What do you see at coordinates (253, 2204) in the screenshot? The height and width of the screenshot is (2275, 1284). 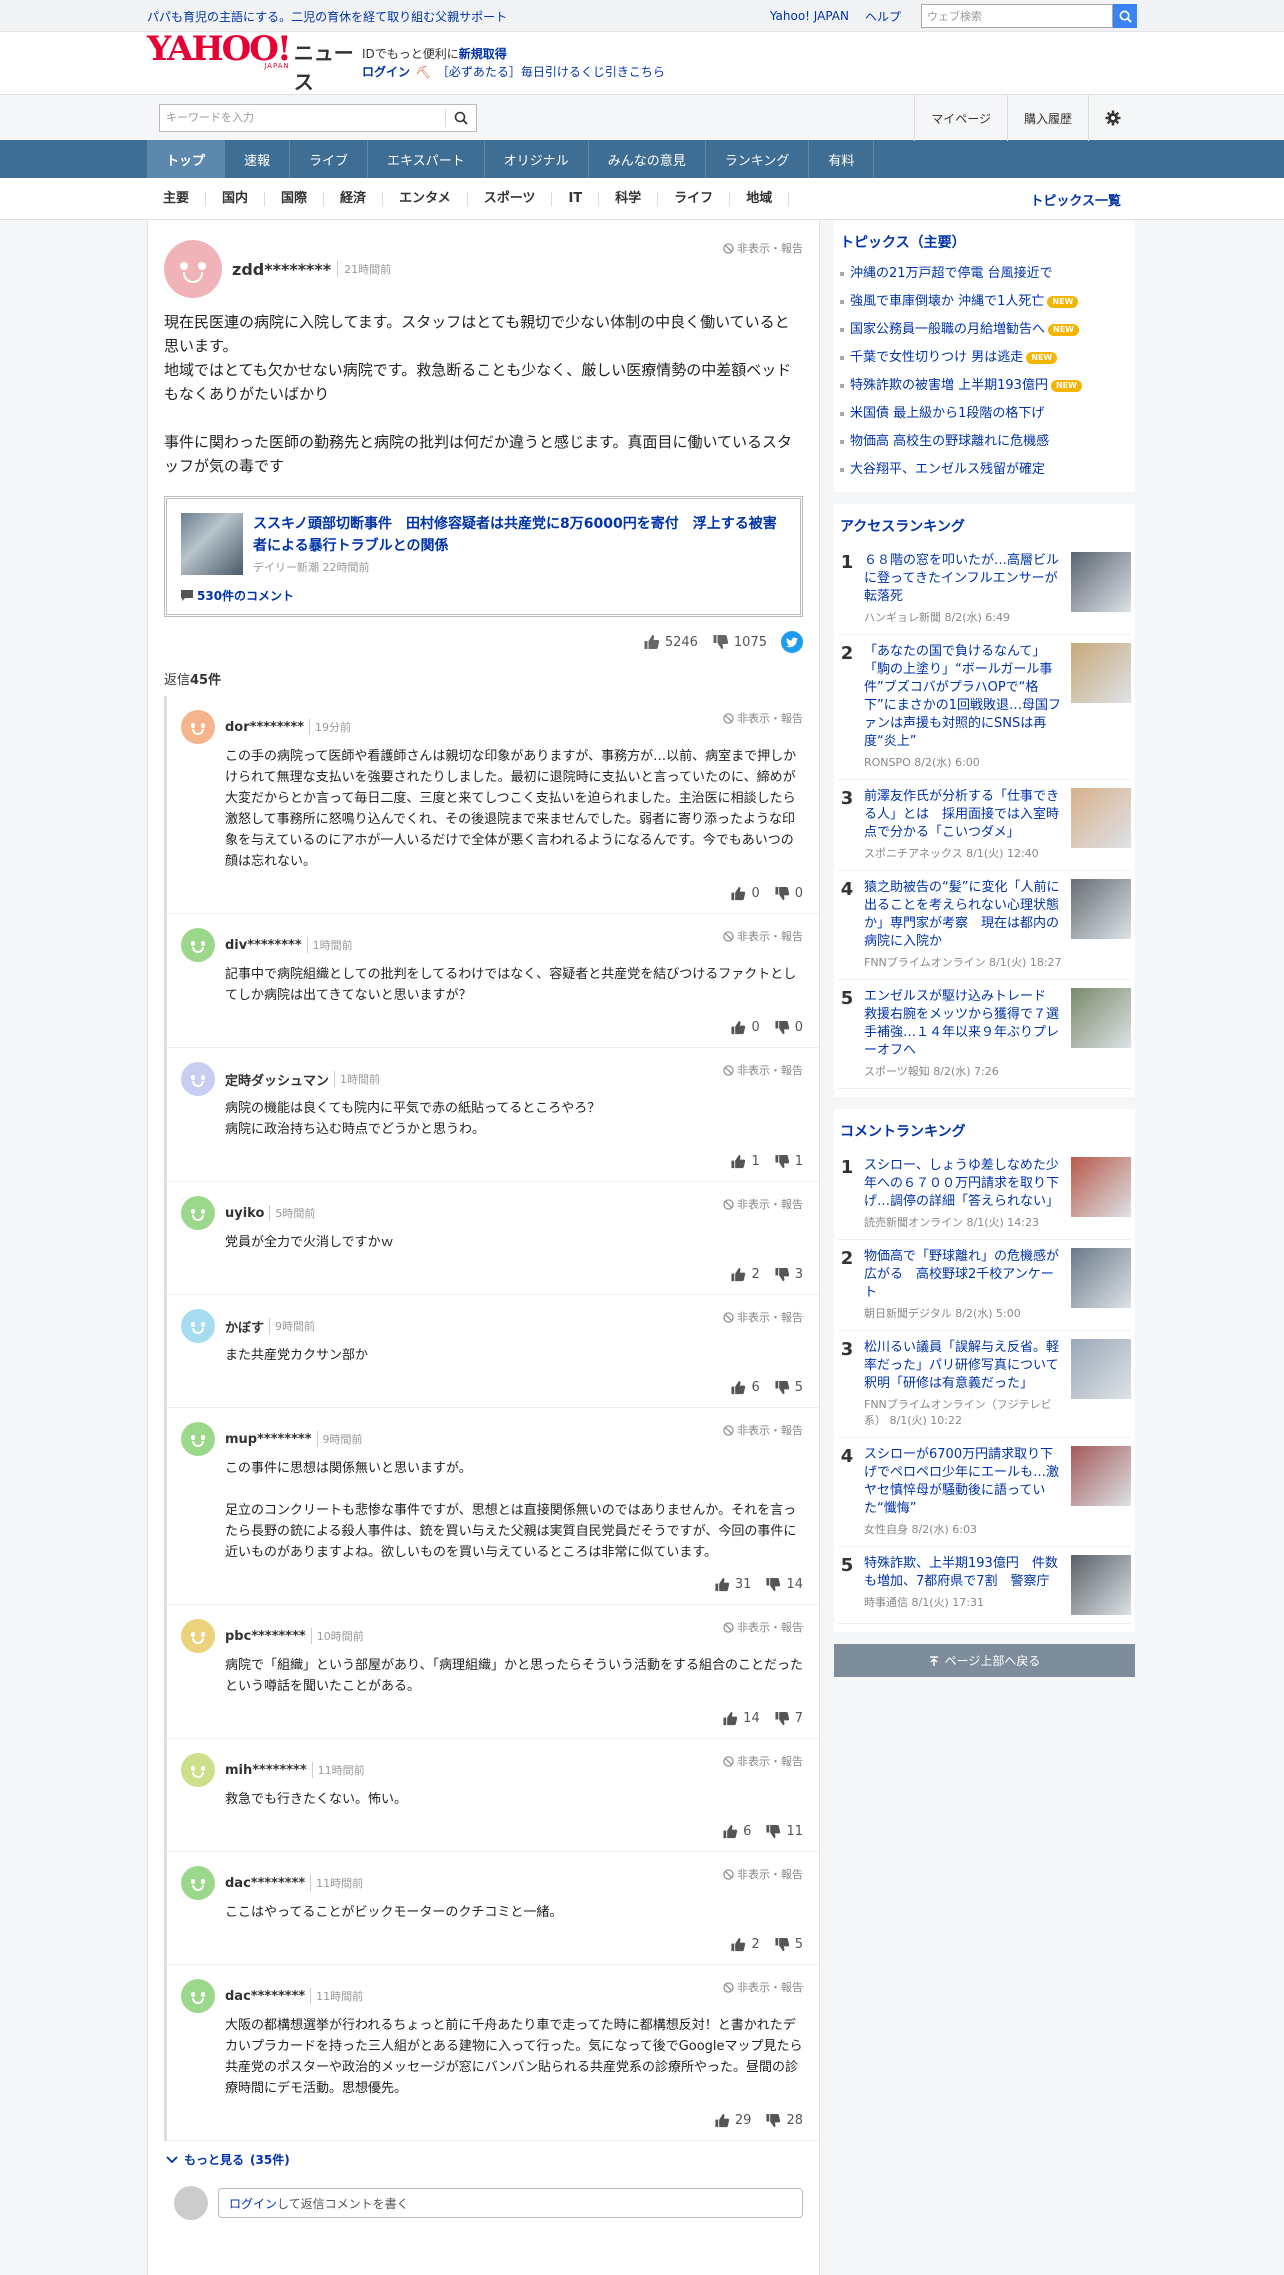 I see `reply-login-link: ログイン` at bounding box center [253, 2204].